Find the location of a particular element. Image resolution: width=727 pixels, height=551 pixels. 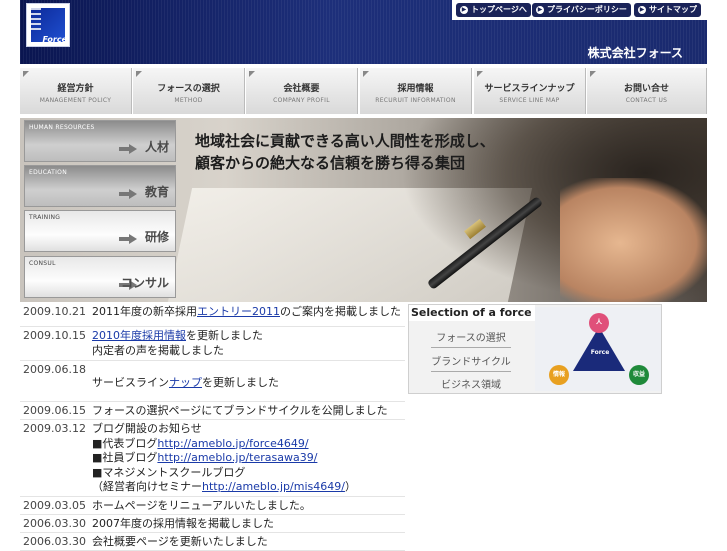

nav-label: サービスラインナップ is located at coordinates (529, 89).